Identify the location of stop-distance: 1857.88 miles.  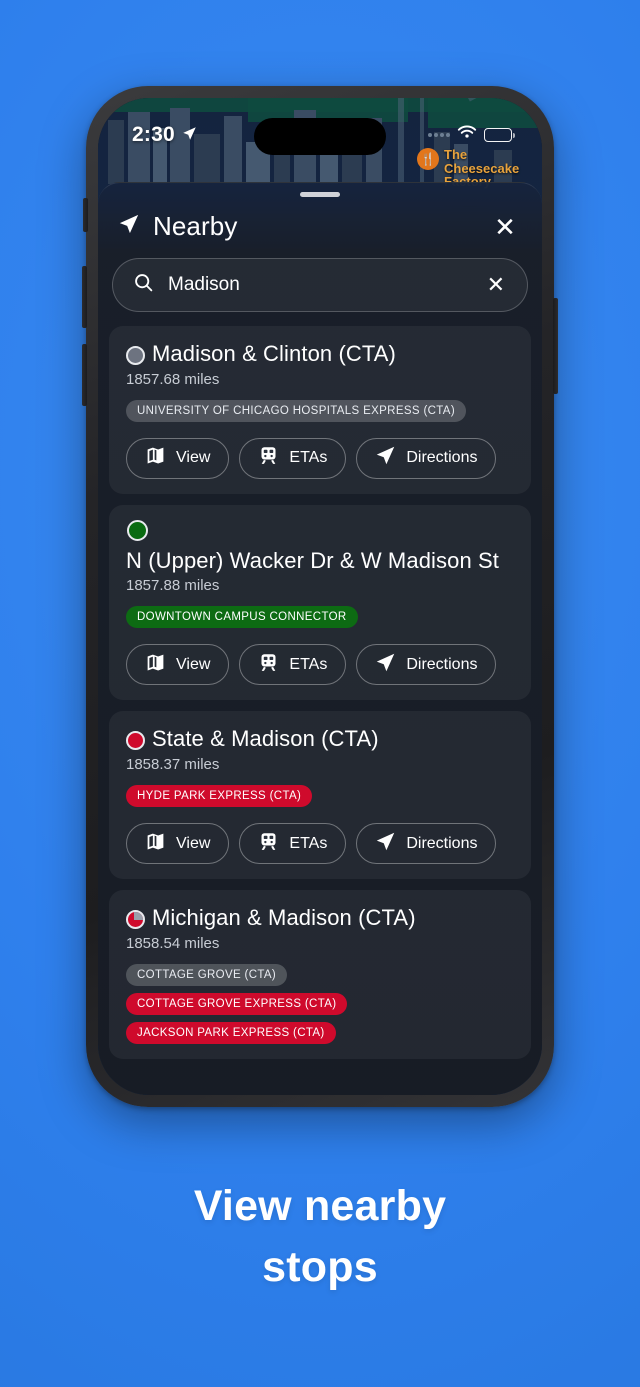
(173, 586).